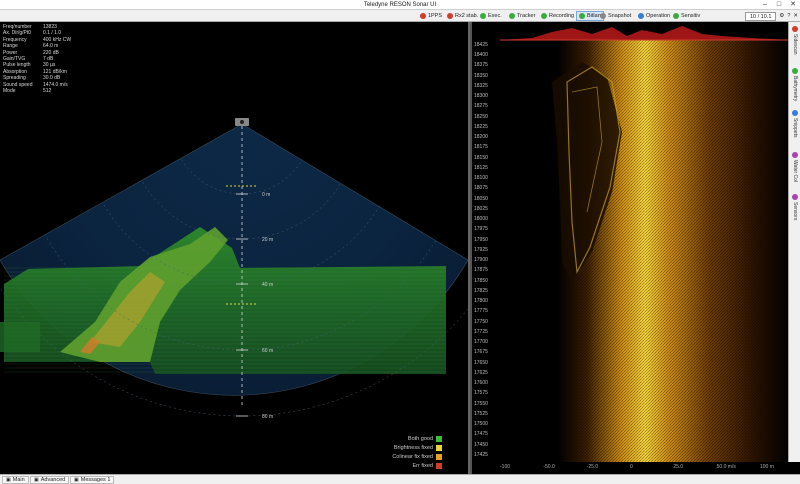 Image resolution: width=800 pixels, height=484 pixels. Describe the element at coordinates (481, 239) in the screenshot. I see `ping-tick-label: 17950` at that location.